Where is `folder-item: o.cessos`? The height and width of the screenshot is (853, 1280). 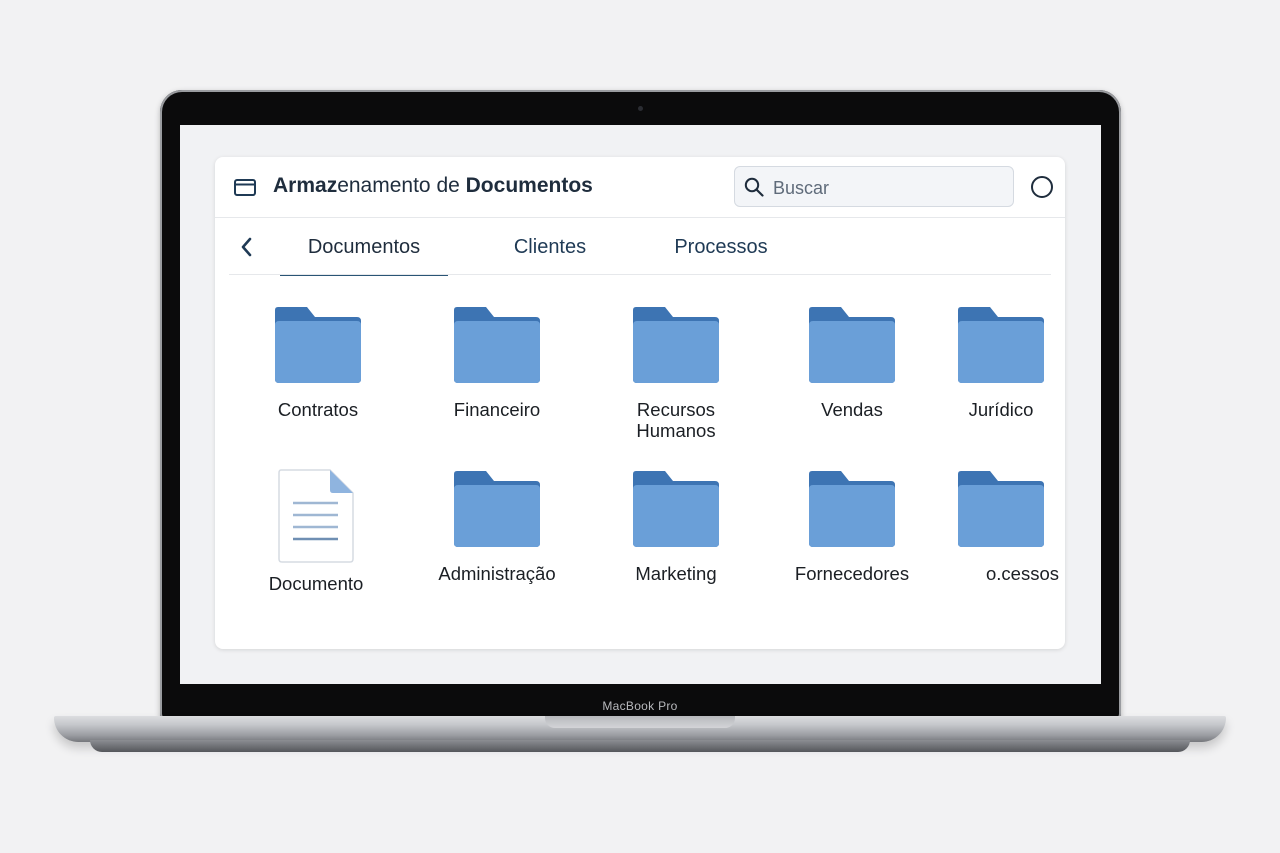
folder-item: o.cessos is located at coordinates (993, 527).